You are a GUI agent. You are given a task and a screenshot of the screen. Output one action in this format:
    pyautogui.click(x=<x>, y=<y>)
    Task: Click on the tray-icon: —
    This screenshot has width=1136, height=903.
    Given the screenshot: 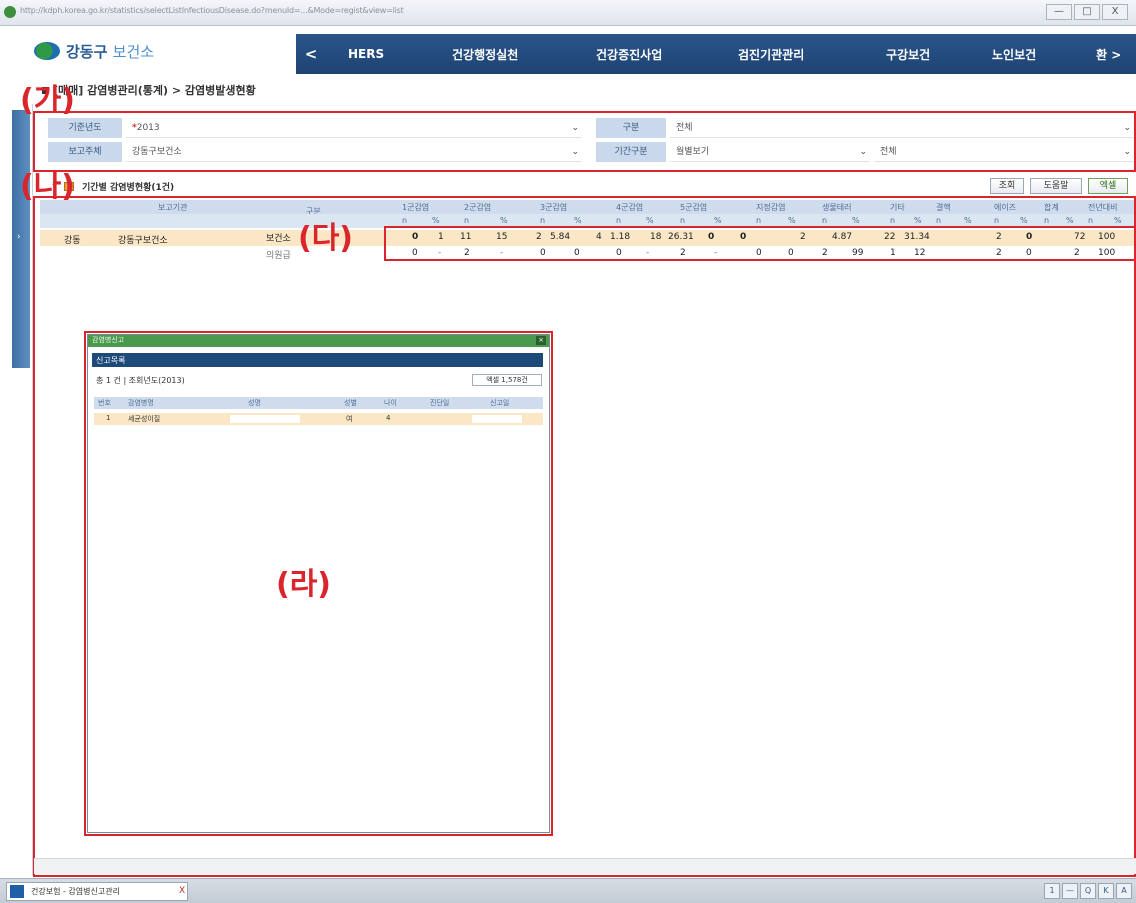 What is the action you would take?
    pyautogui.click(x=1070, y=891)
    